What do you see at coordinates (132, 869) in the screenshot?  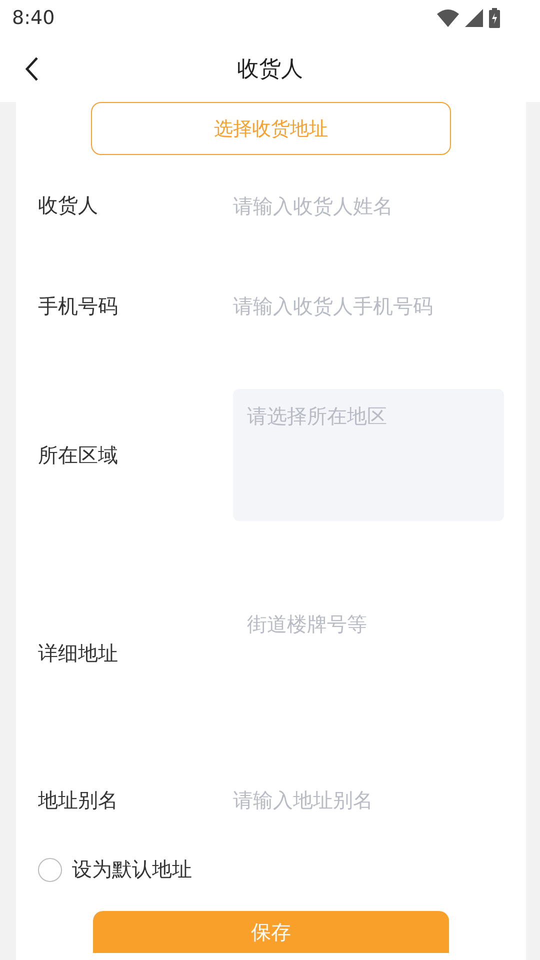 I see `default-address-label: 设为默认地址` at bounding box center [132, 869].